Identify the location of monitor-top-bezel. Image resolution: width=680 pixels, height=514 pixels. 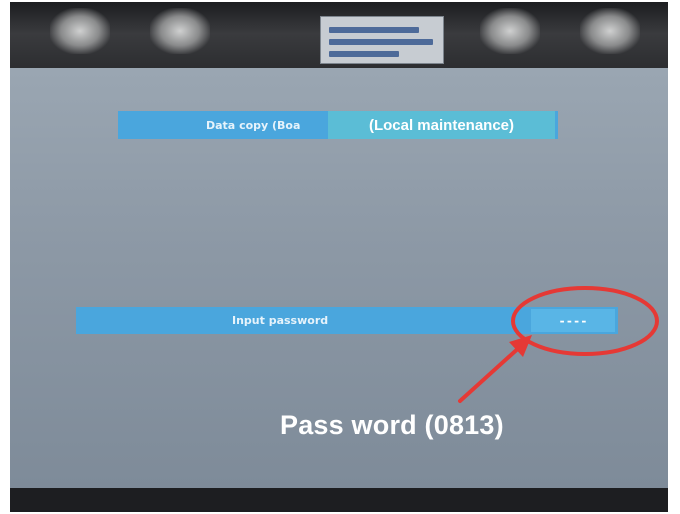
(339, 37).